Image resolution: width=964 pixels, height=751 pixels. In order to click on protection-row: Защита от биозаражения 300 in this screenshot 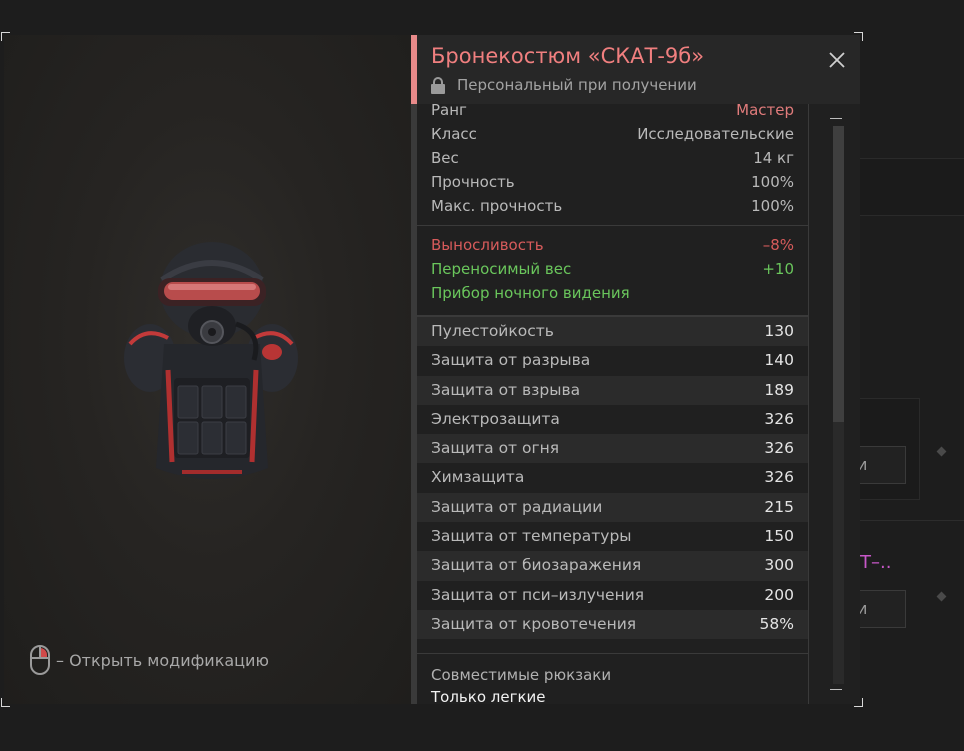, I will do `click(612, 566)`.